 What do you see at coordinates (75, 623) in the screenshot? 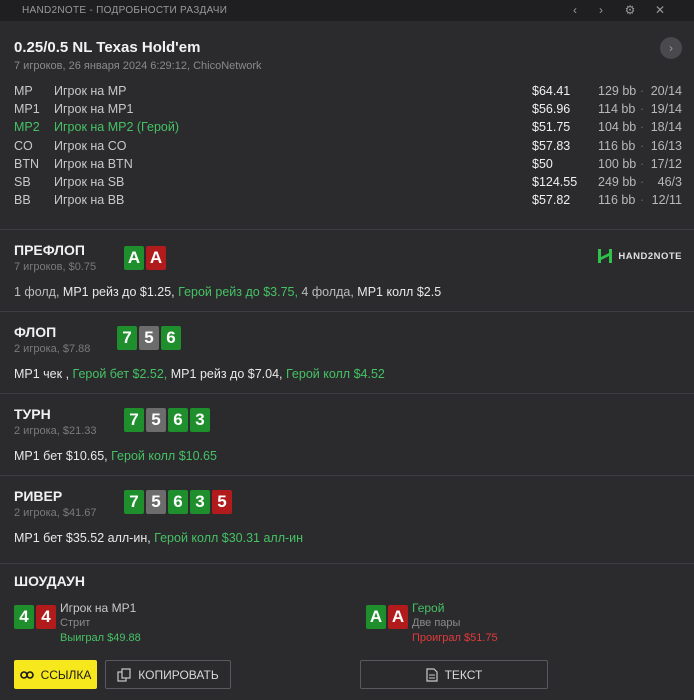
I see `villain-hand: Стрит` at bounding box center [75, 623].